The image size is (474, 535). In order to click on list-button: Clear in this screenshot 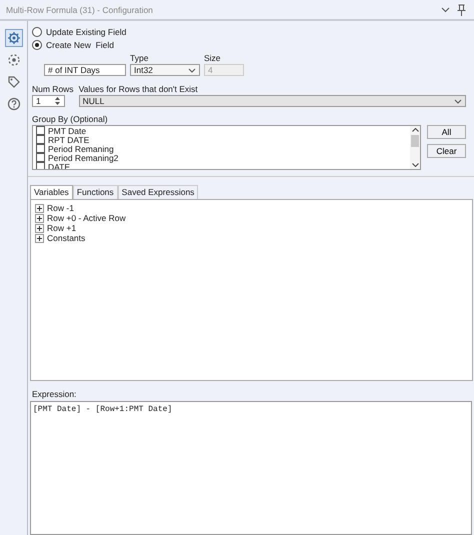, I will do `click(446, 151)`.